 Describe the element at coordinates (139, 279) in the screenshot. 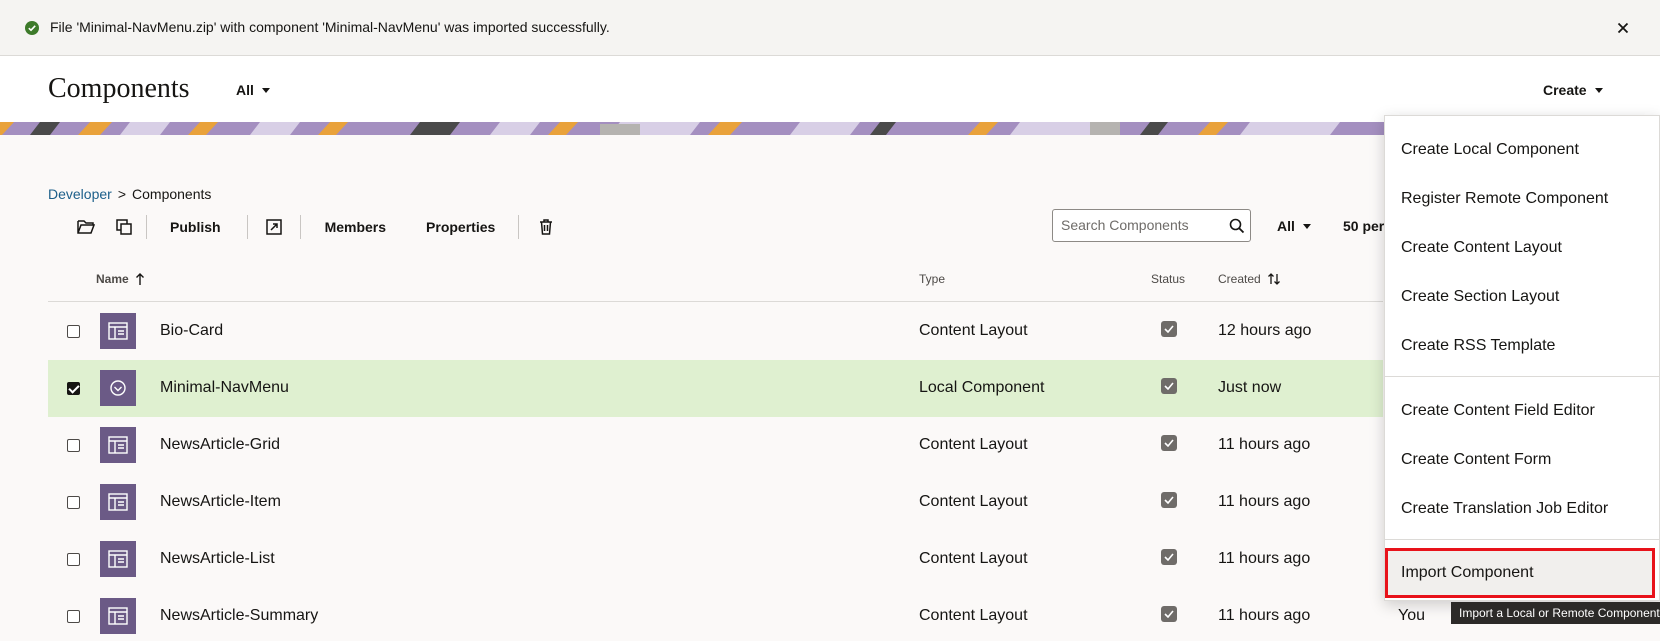

I see `sort-ascending-icon` at that location.